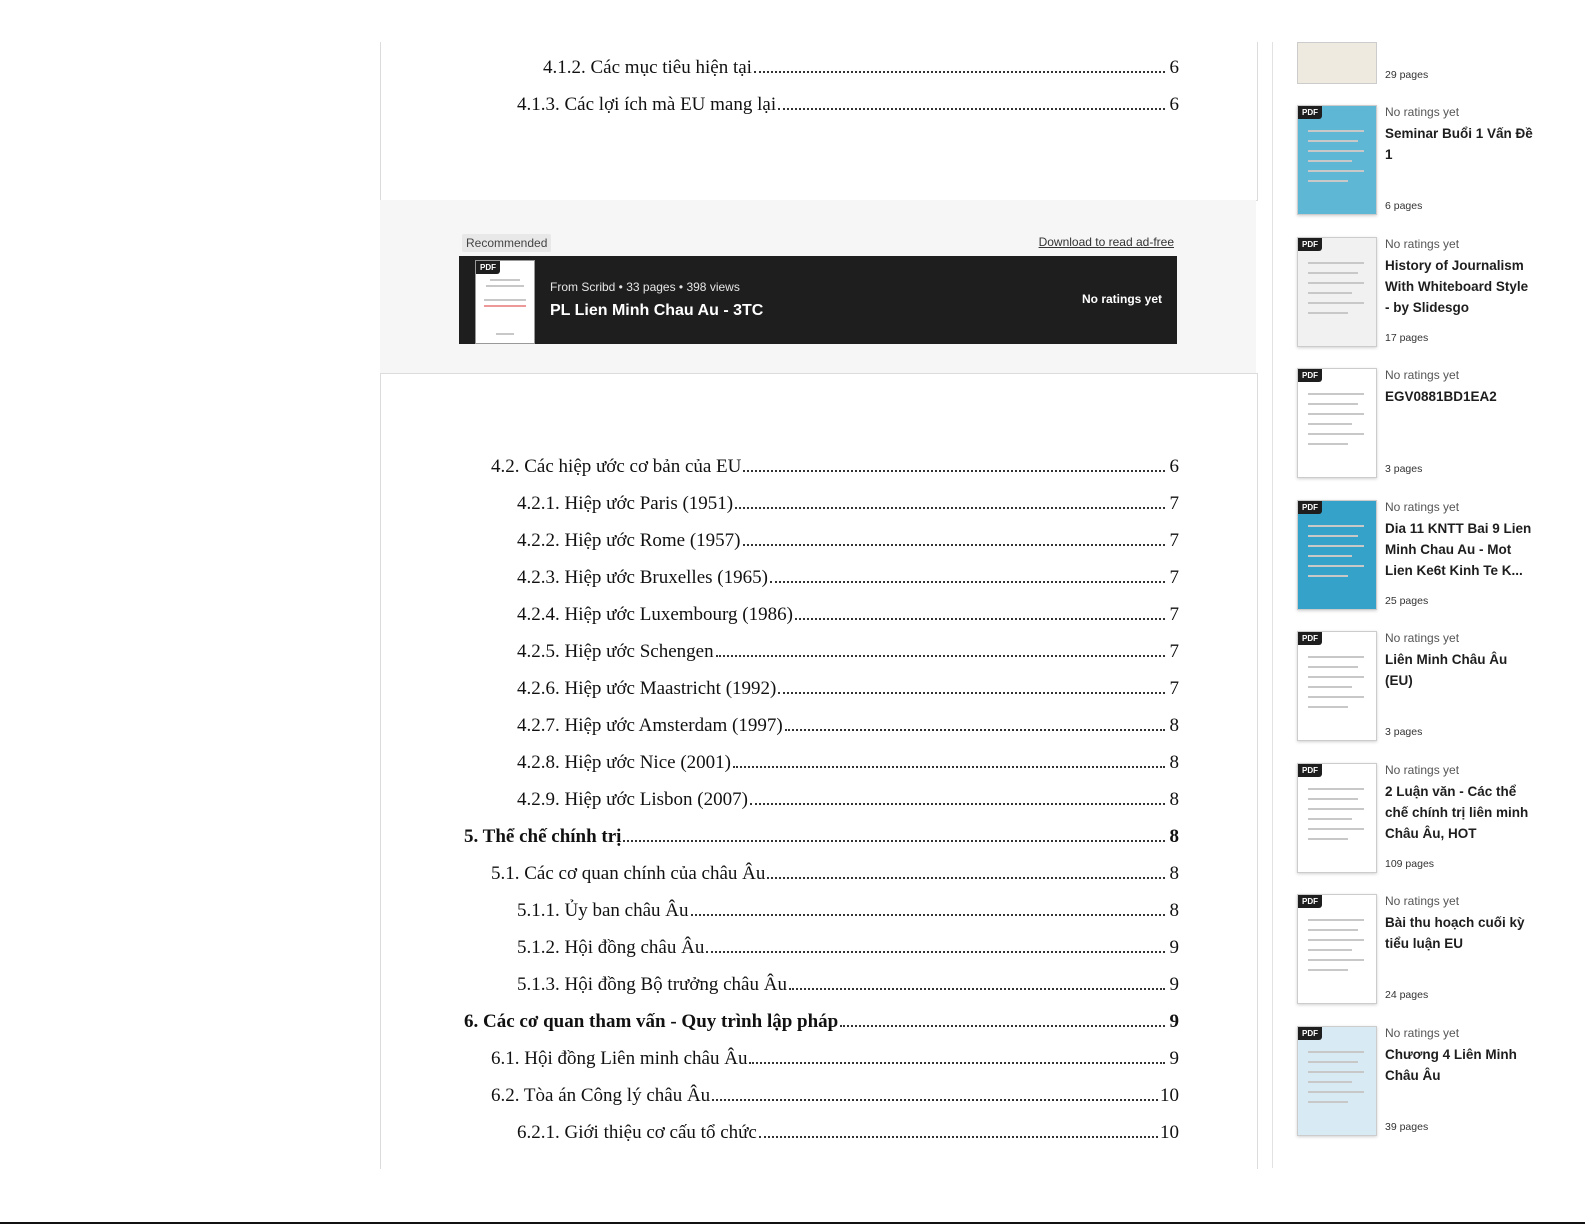 The height and width of the screenshot is (1225, 1585). I want to click on download-ad-free-link: Download to read ad-free, so click(1106, 242).